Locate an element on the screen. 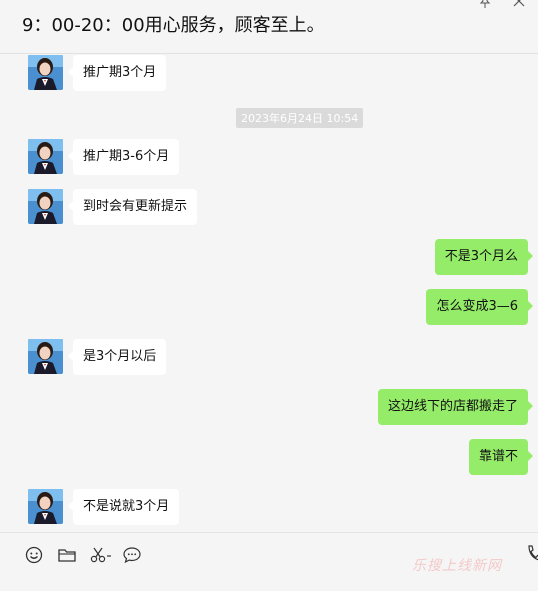  message-received: 到时会有更新提示 is located at coordinates (113, 207).